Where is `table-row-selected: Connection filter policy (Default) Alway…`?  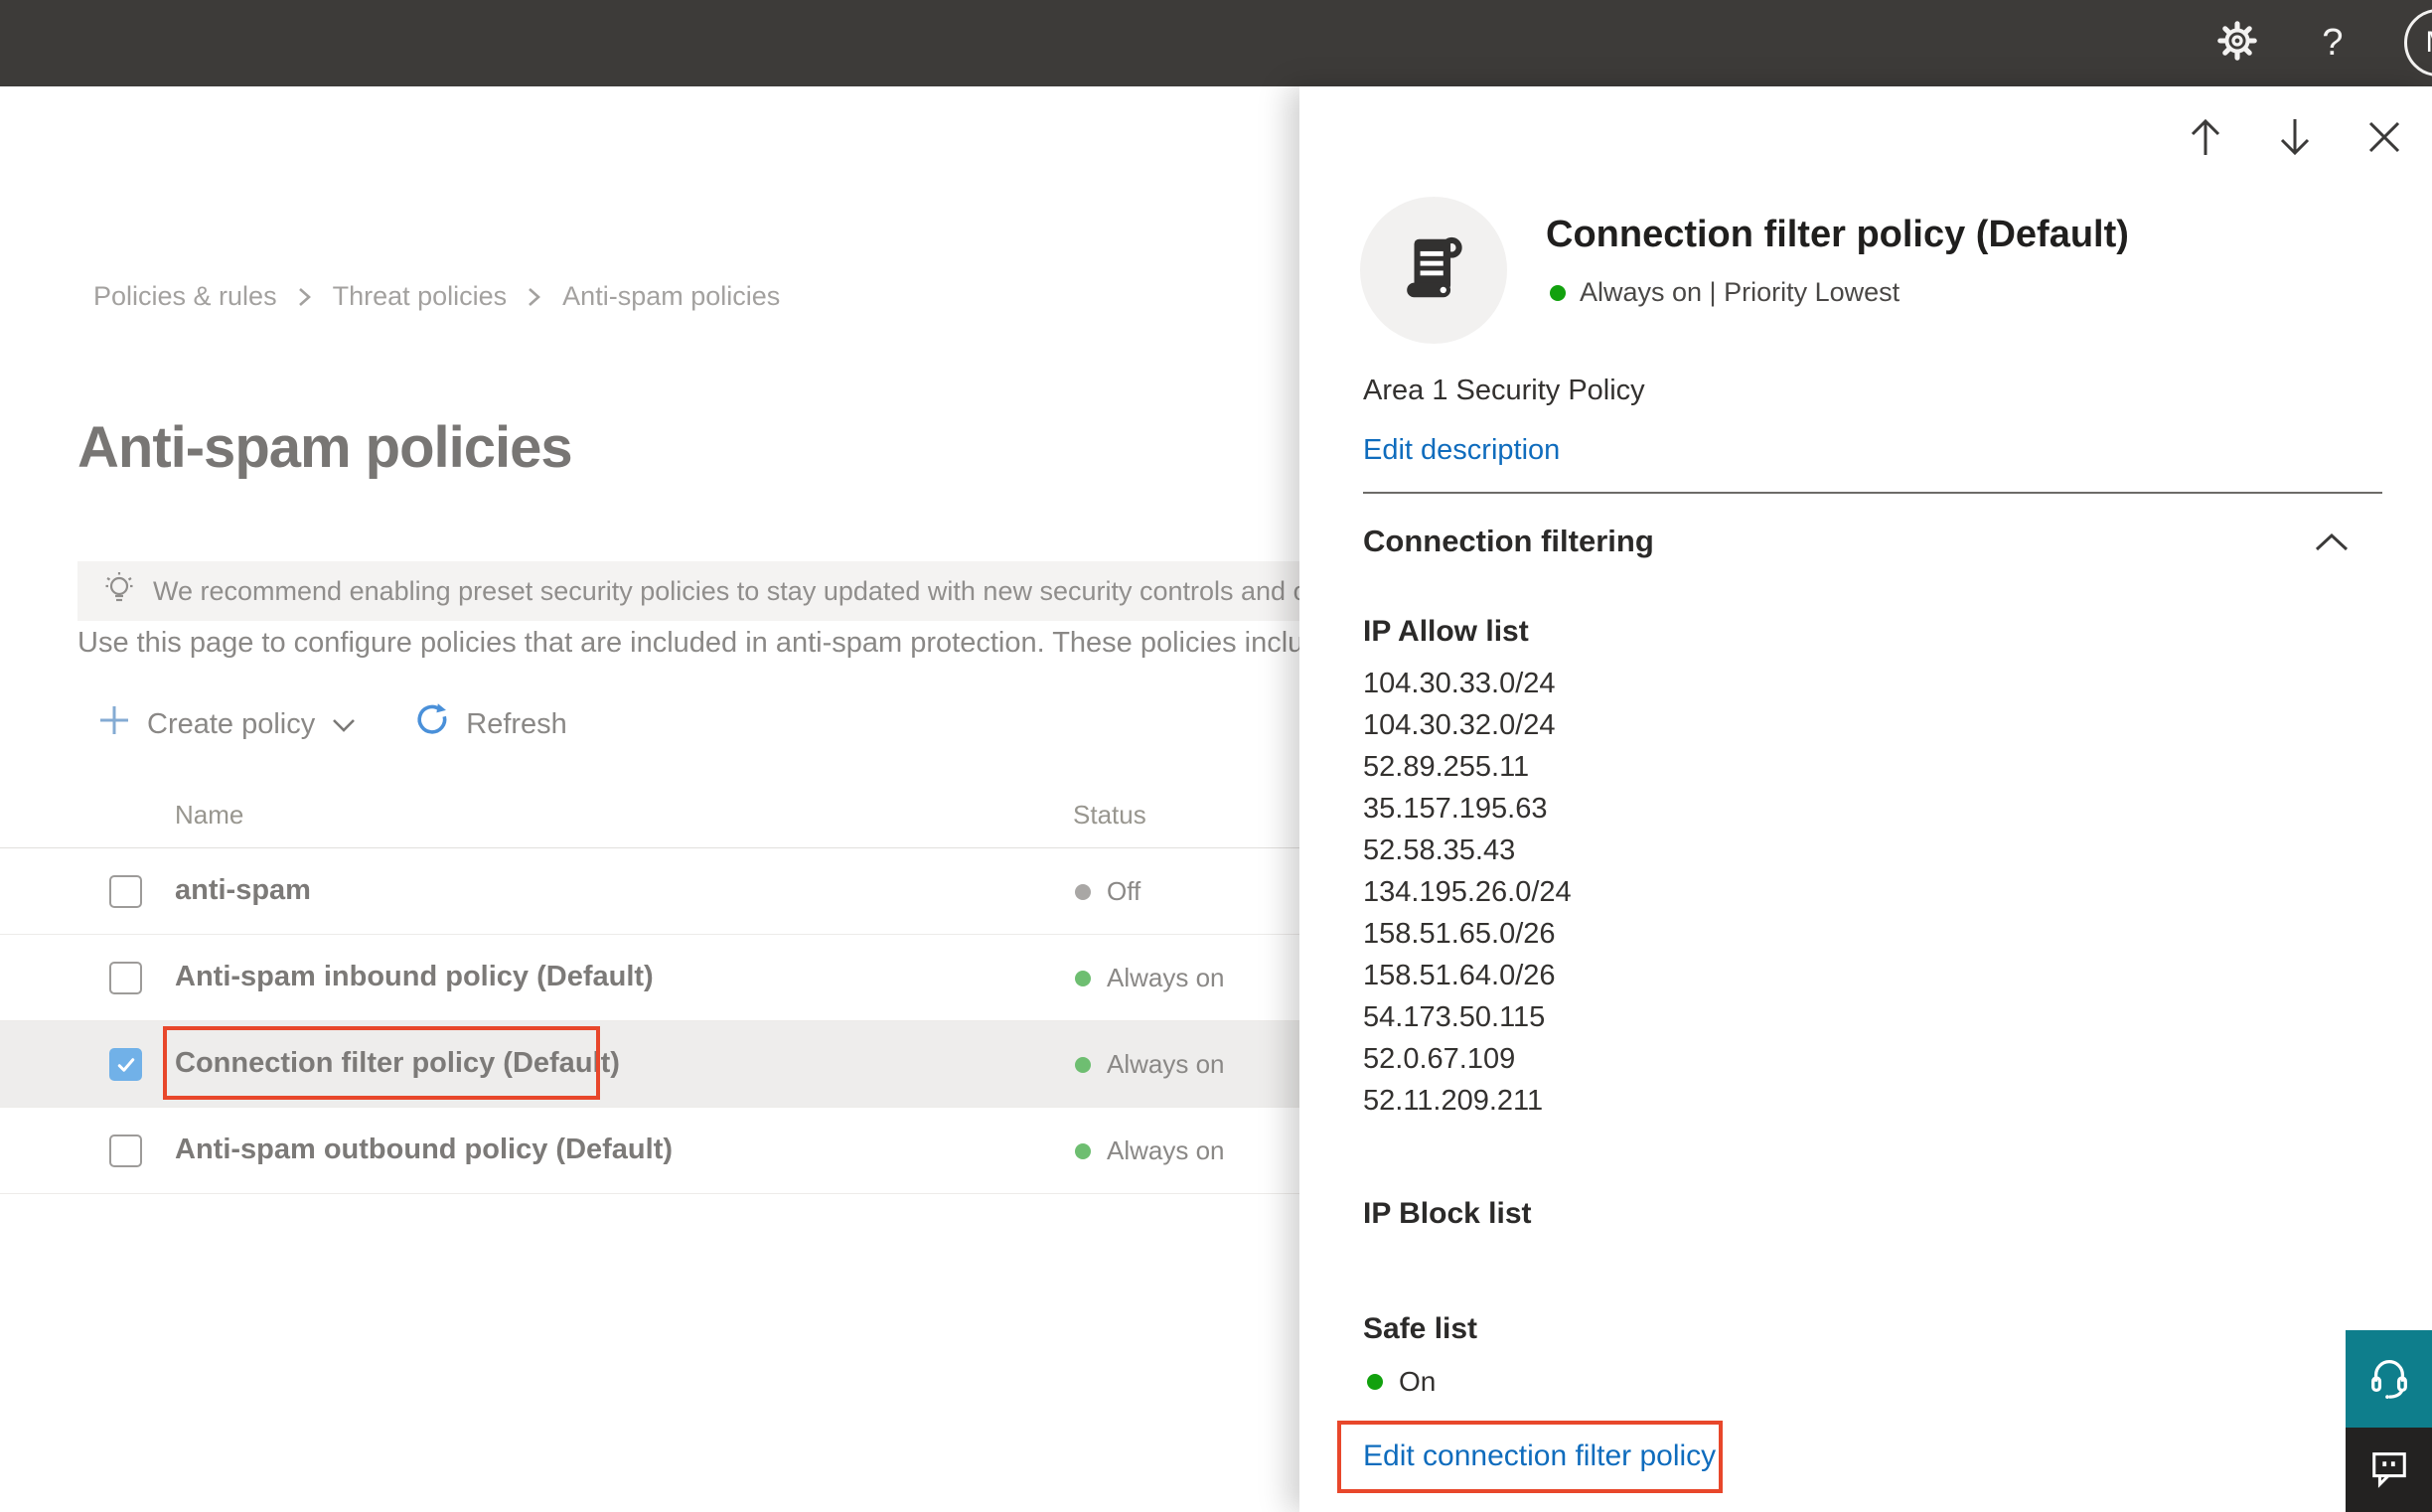
table-row-selected: Connection filter policy (Default) Alway… is located at coordinates (649, 1064).